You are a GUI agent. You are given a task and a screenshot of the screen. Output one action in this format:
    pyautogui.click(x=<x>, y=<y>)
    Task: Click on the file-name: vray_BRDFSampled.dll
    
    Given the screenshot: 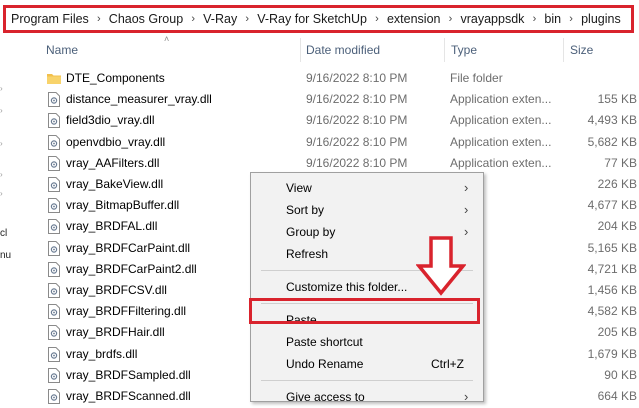 What is the action you would take?
    pyautogui.click(x=128, y=375)
    